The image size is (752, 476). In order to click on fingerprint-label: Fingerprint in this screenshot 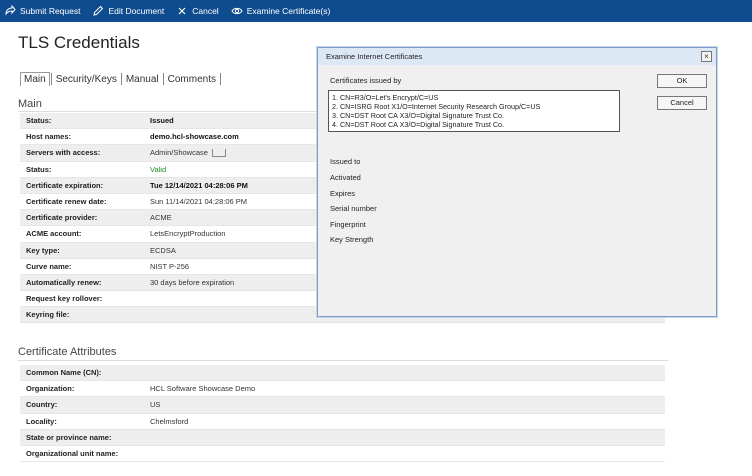, I will do `click(348, 224)`.